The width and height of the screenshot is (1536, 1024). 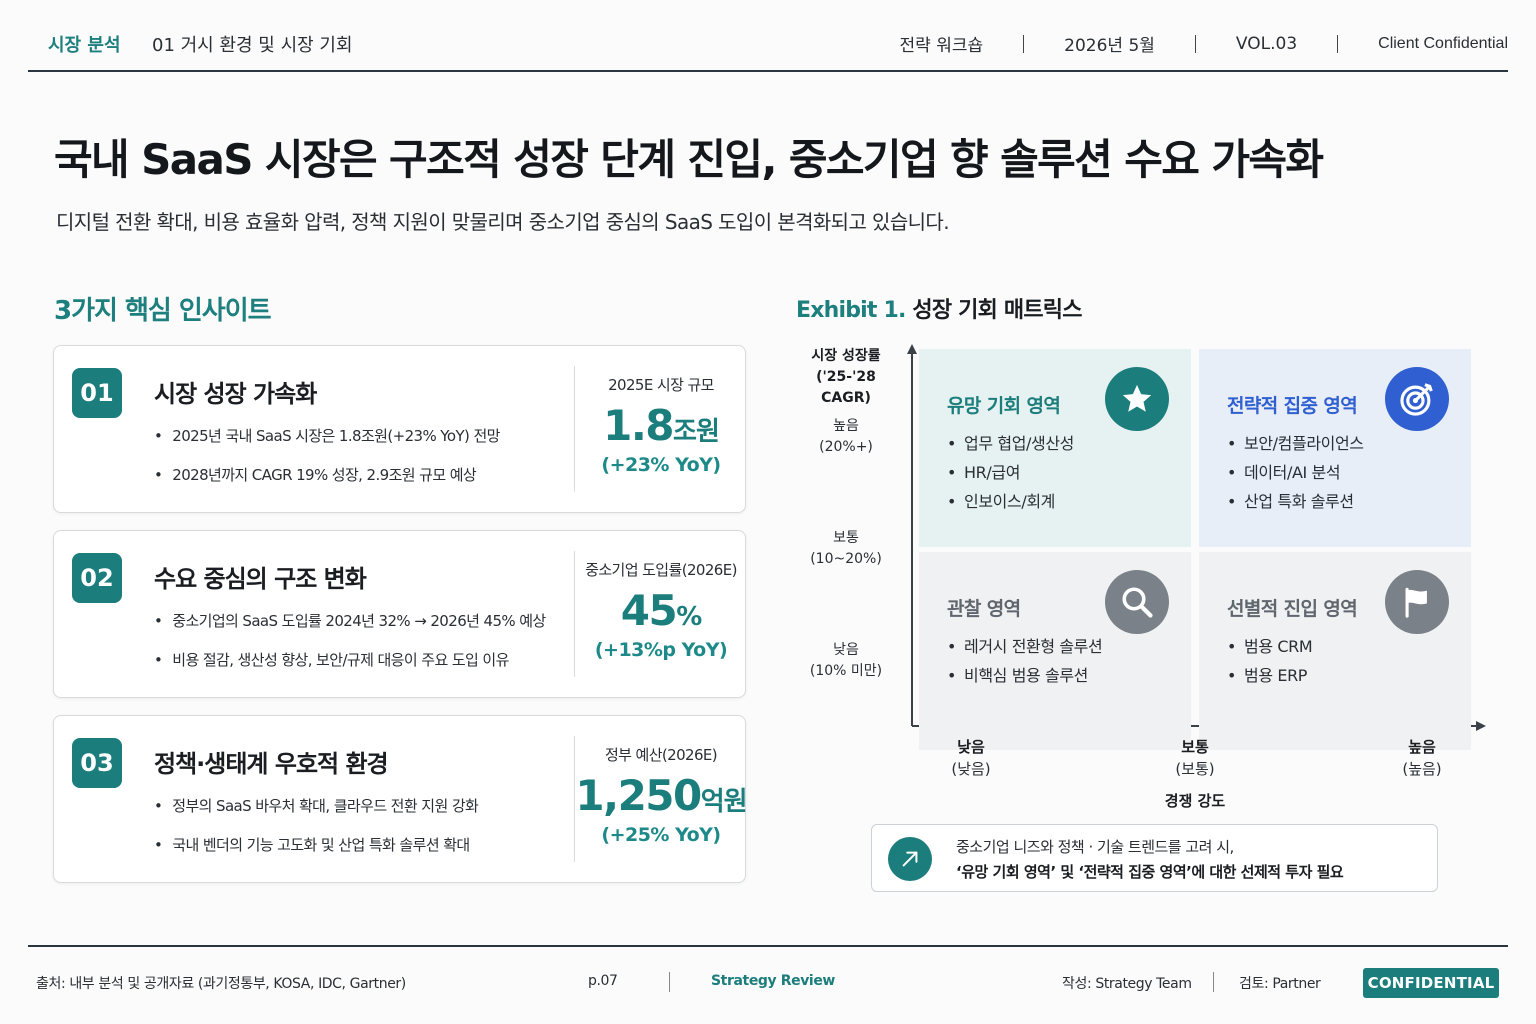 I want to click on bullet: 2028년까지 CAGR 19% 성장, 2.9조원 규모 예상, so click(x=327, y=475).